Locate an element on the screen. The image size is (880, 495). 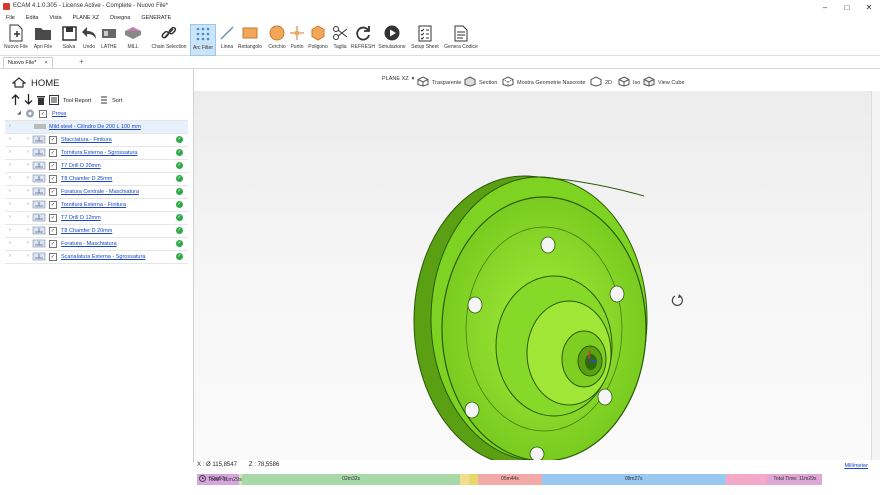
viewport-scrollbar is located at coordinates (875, 275).